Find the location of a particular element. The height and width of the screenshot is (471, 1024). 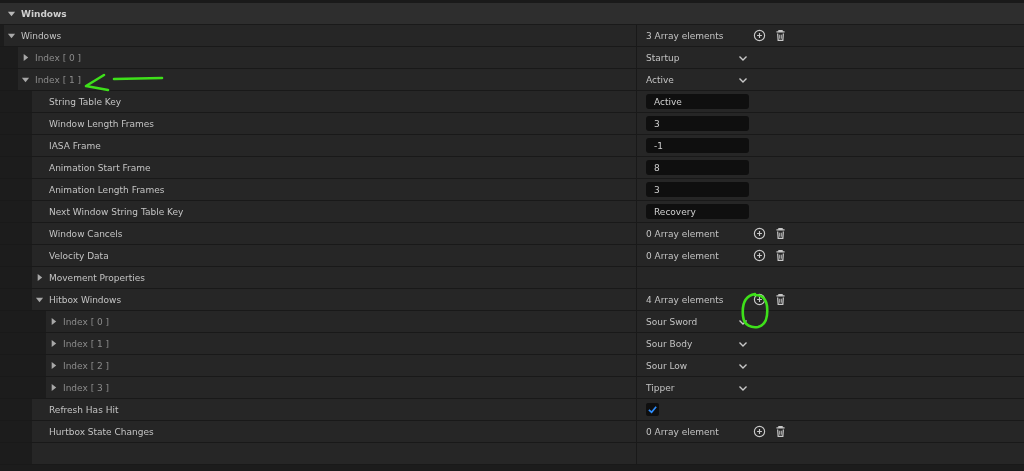

dropdown: Startup is located at coordinates (697, 57).